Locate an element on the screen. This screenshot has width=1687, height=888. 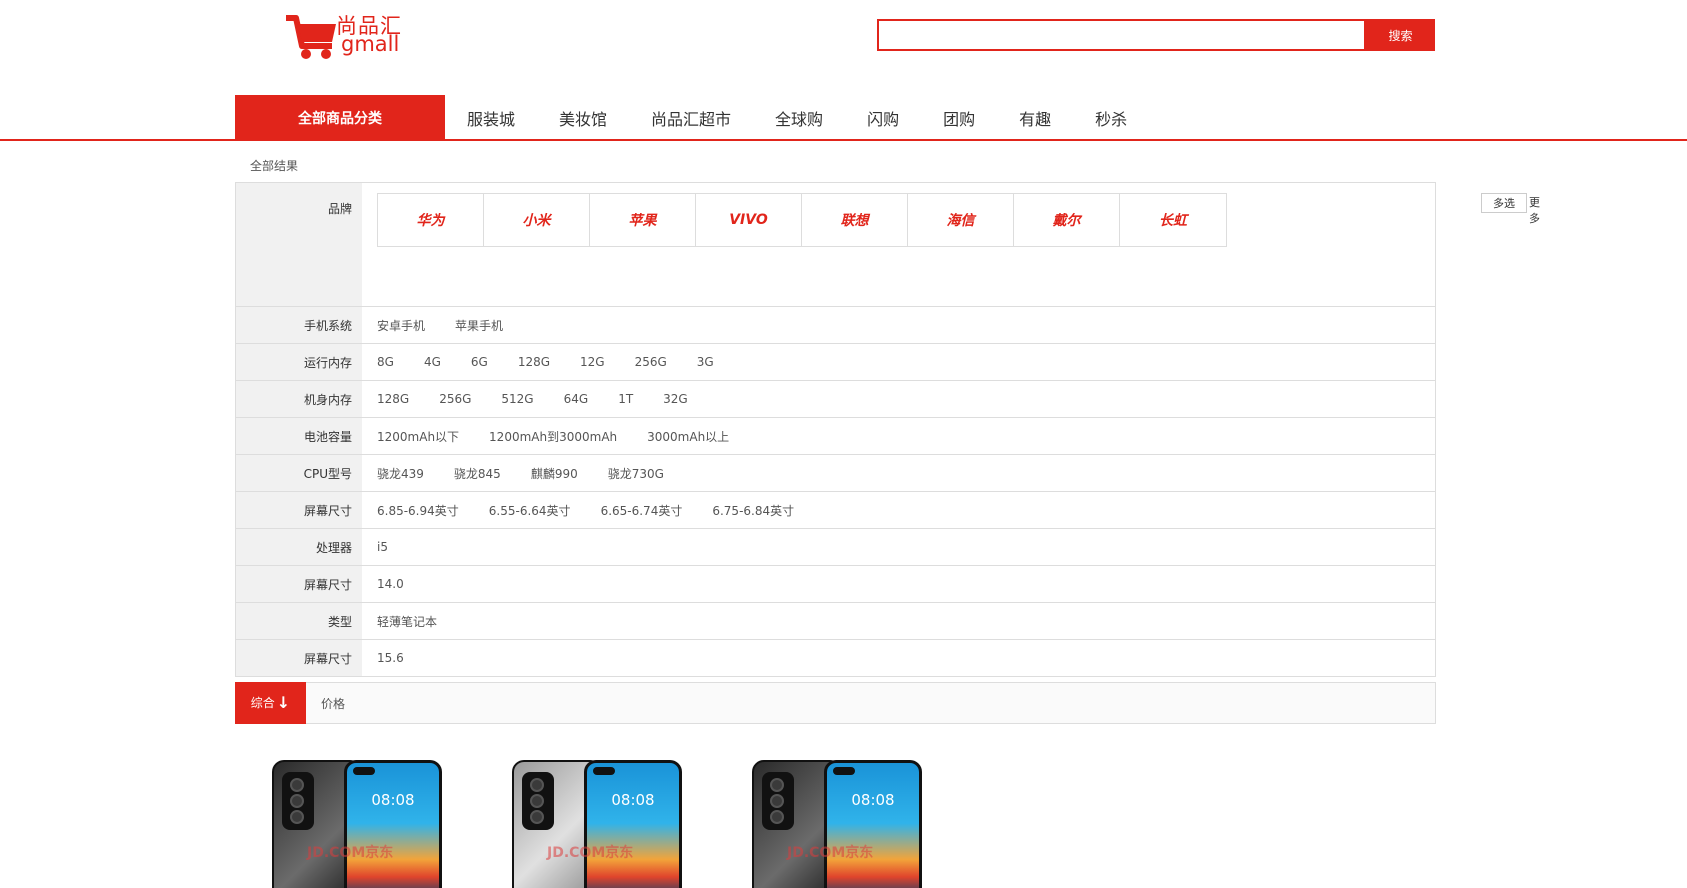
filter-value: 麒麟990 is located at coordinates (554, 473).